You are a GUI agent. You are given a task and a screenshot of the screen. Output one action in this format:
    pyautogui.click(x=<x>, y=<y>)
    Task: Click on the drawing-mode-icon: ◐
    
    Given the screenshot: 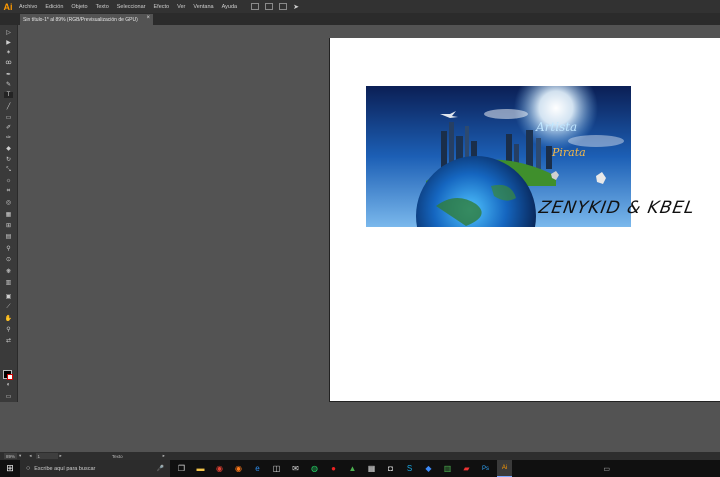 What is the action you would take?
    pyautogui.click(x=8, y=385)
    